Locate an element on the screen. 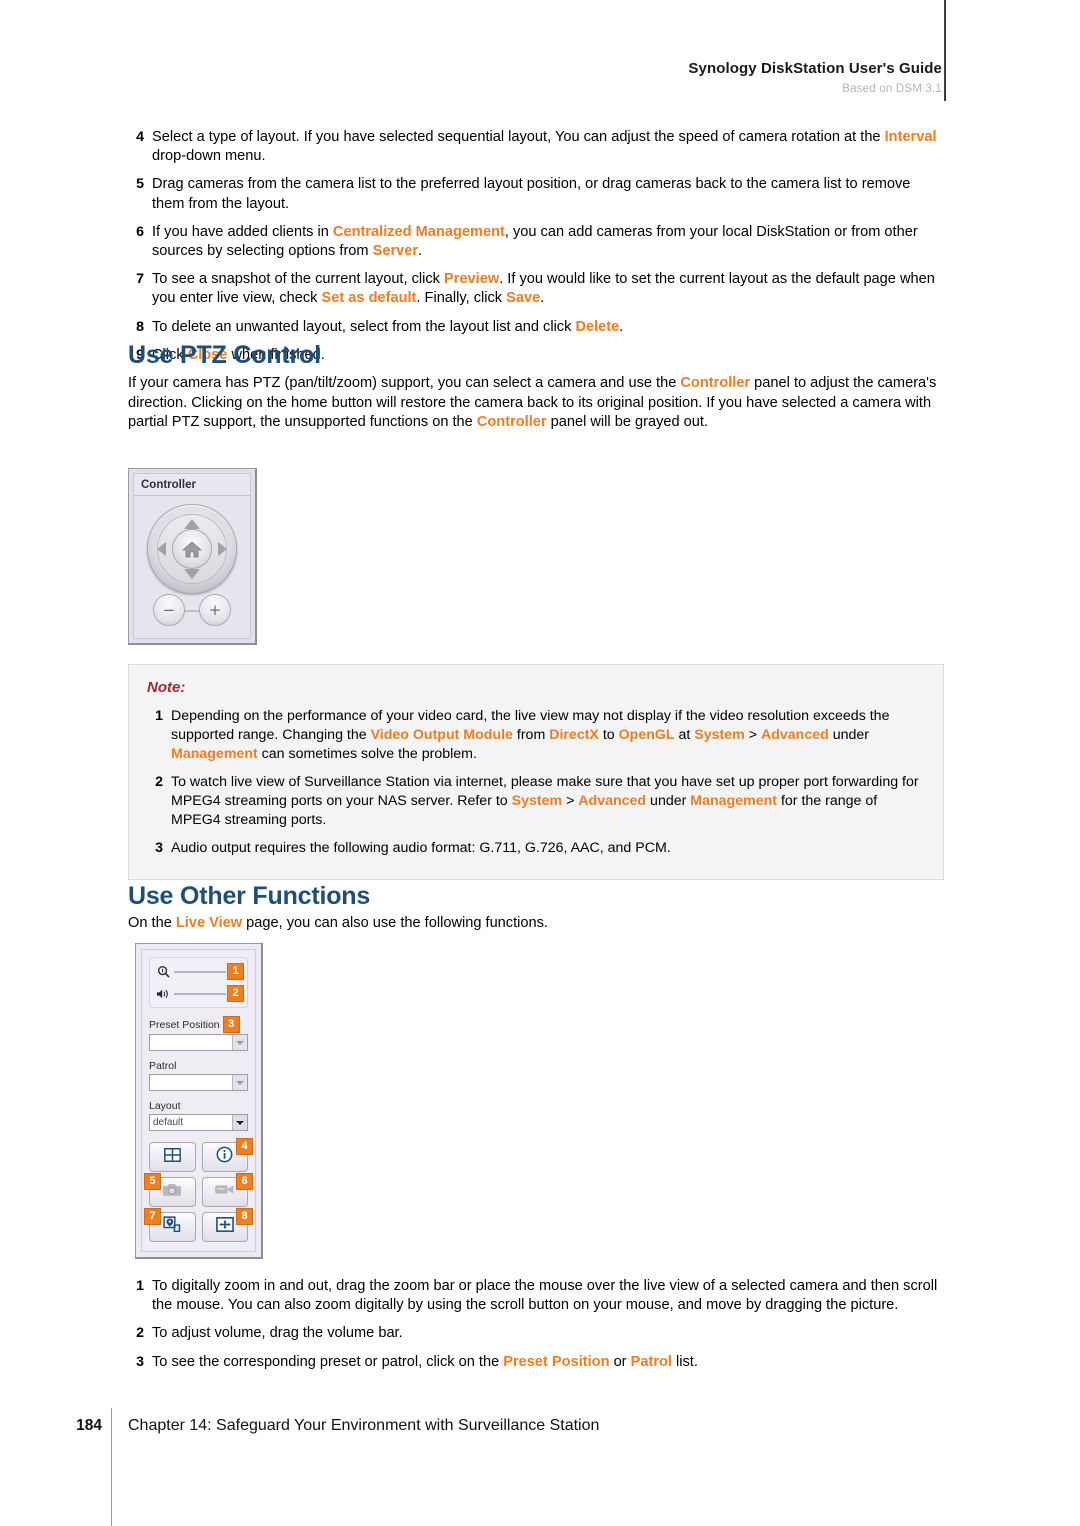  keyword: System is located at coordinates (537, 801).